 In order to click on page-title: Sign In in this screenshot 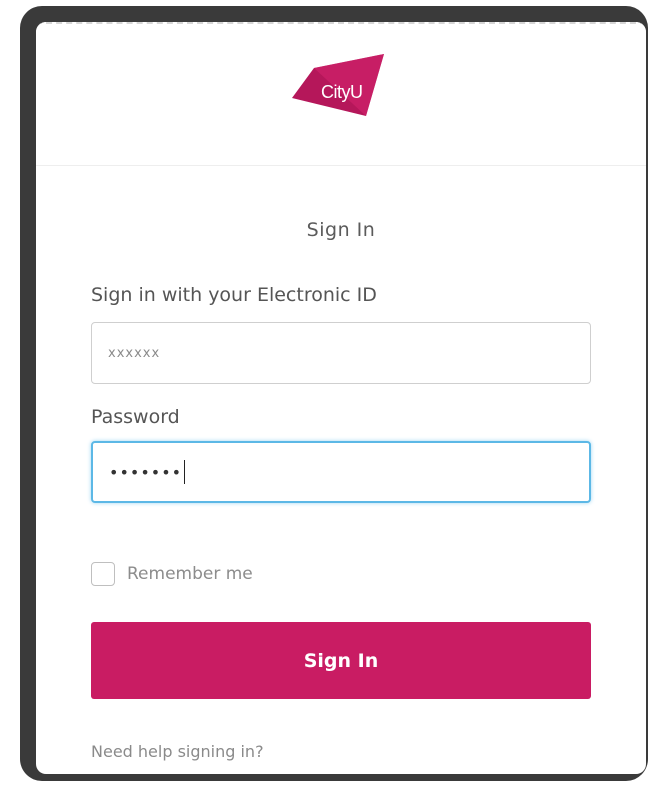, I will do `click(341, 230)`.